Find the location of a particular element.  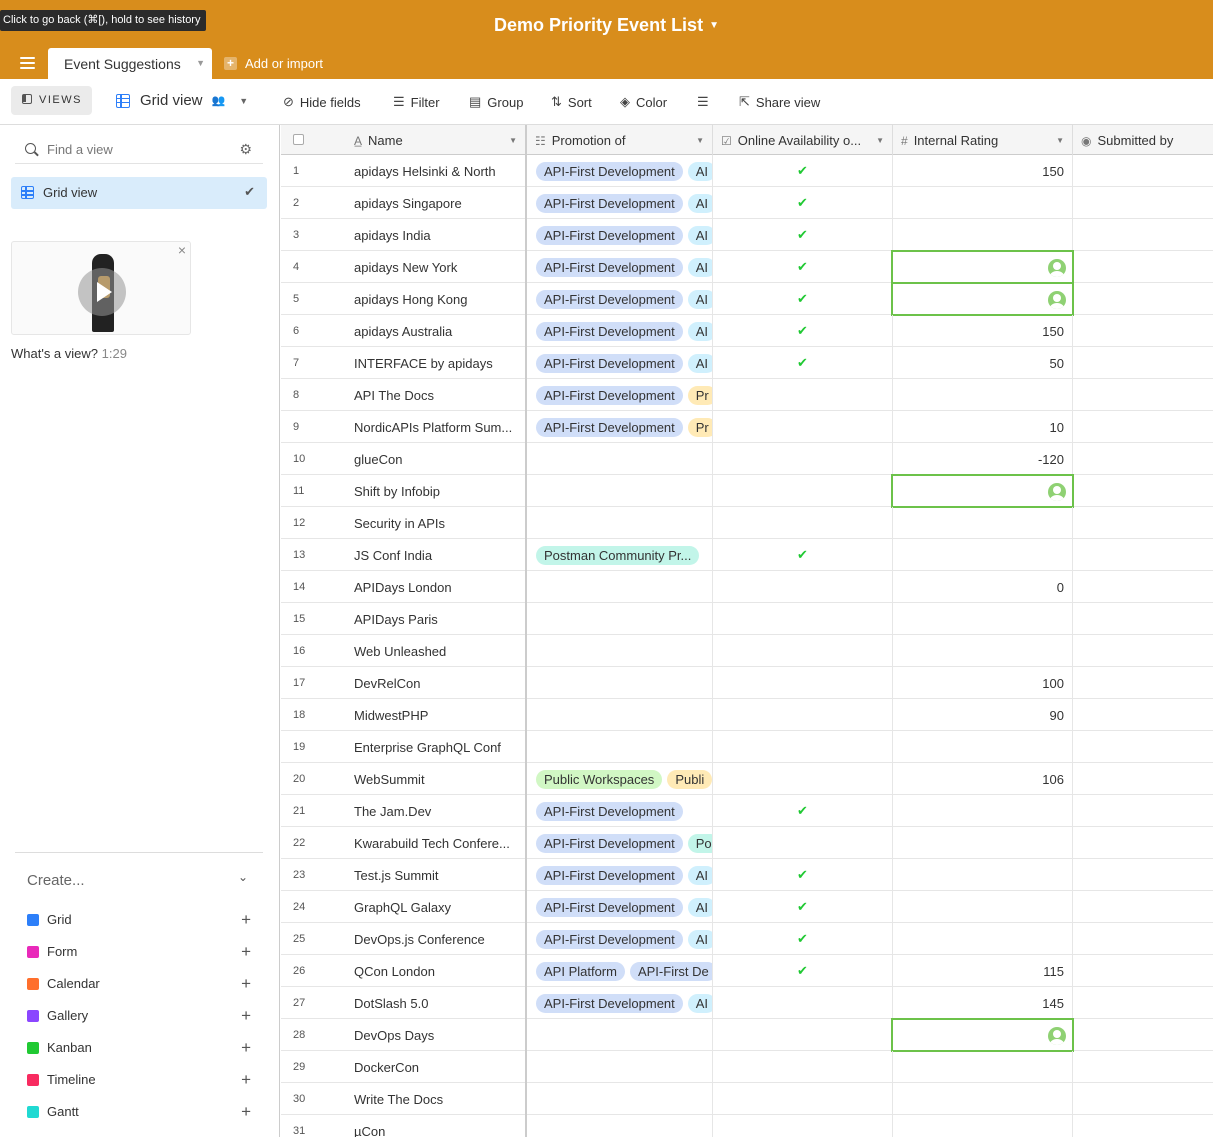

table-row: 28 DevOps Days is located at coordinates (747, 1035).